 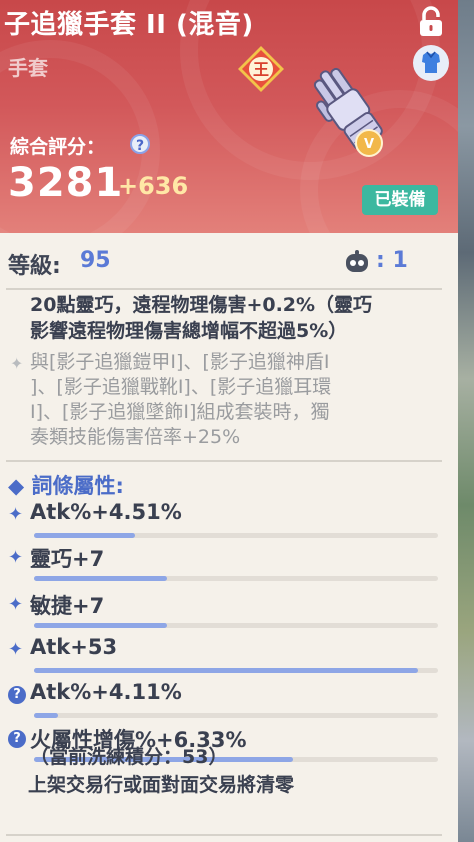 I want to click on set-bonus-line: ]、[影子追獵戰靴Ⅰ]、[影子追獵耳環, so click(x=181, y=387).